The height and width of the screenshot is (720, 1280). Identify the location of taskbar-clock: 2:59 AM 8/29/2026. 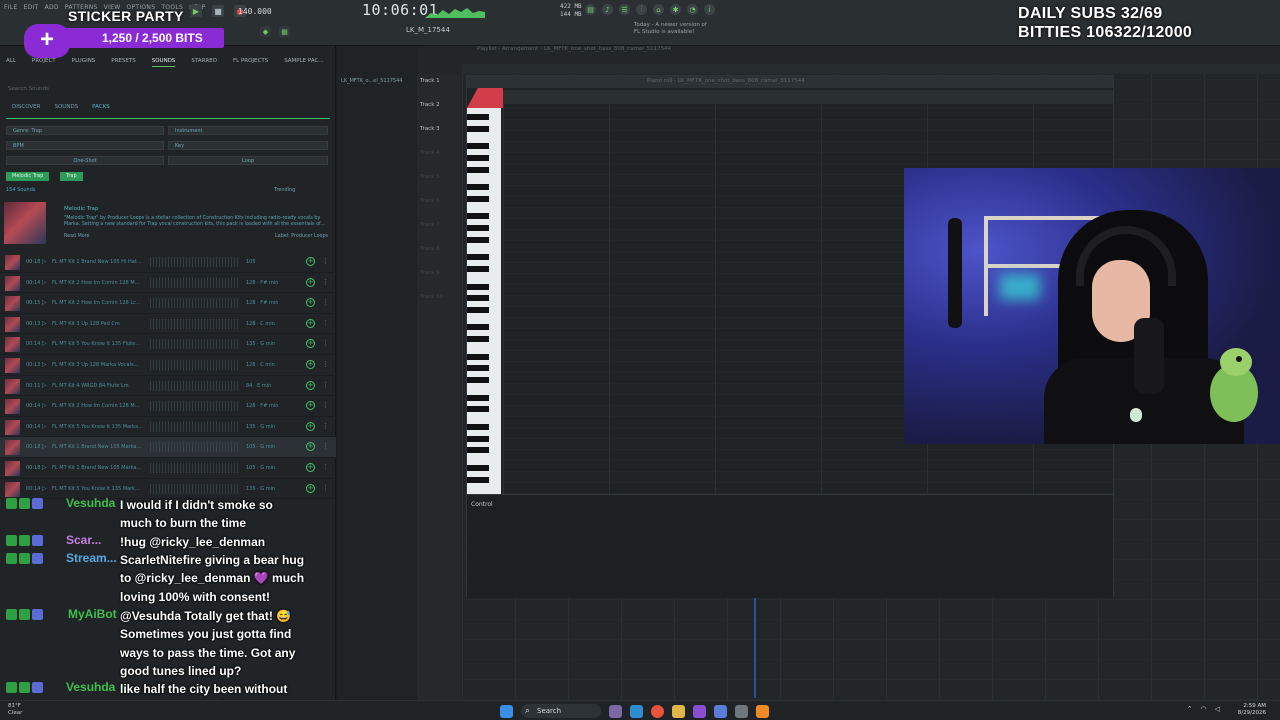
(1252, 710).